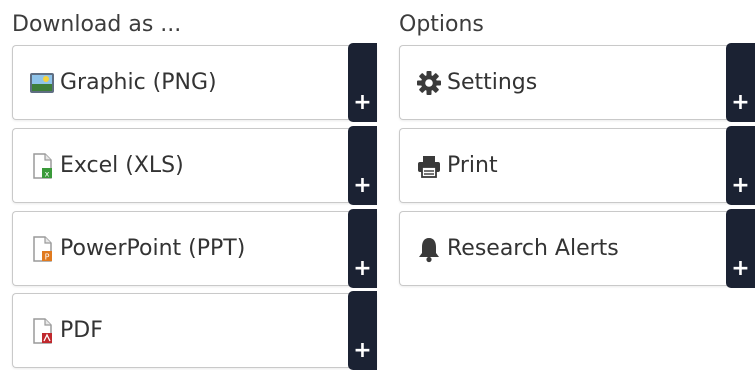  Describe the element at coordinates (472, 165) in the screenshot. I see `print-label: Print` at that location.